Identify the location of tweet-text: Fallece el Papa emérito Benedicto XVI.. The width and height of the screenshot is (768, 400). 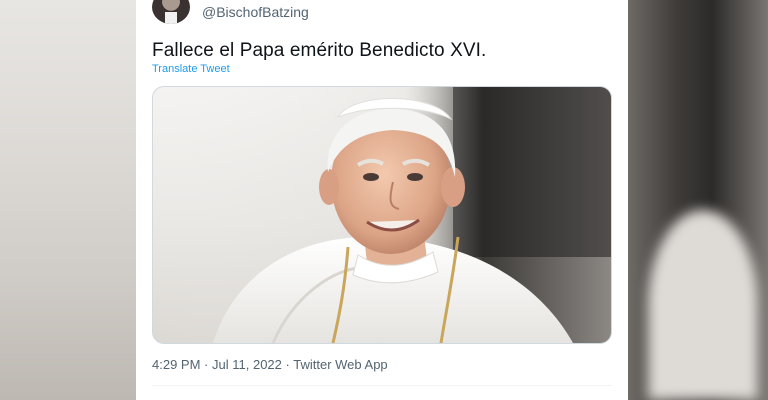
(319, 50).